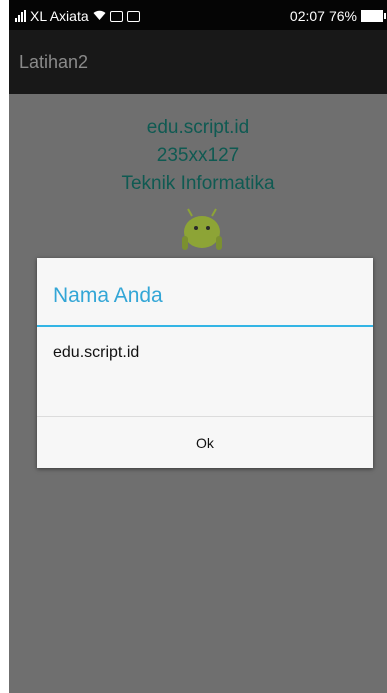 The height and width of the screenshot is (693, 387). What do you see at coordinates (133, 16) in the screenshot?
I see `image-notification-icon` at bounding box center [133, 16].